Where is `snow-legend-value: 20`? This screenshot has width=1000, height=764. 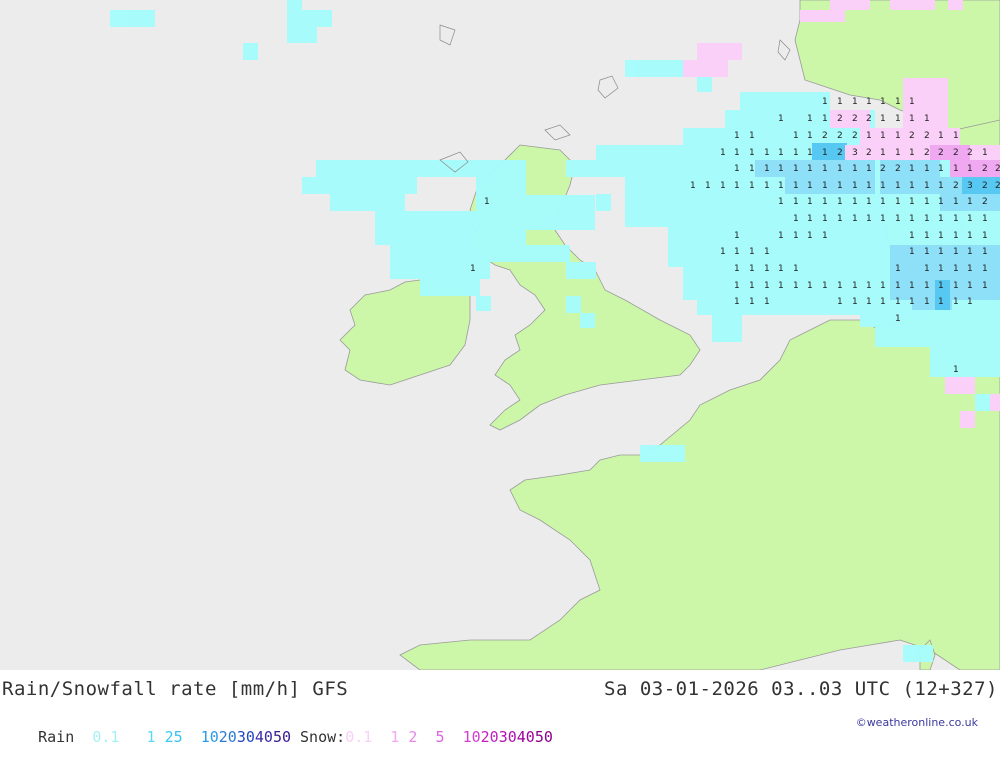 snow-legend-value: 20 is located at coordinates (489, 737).